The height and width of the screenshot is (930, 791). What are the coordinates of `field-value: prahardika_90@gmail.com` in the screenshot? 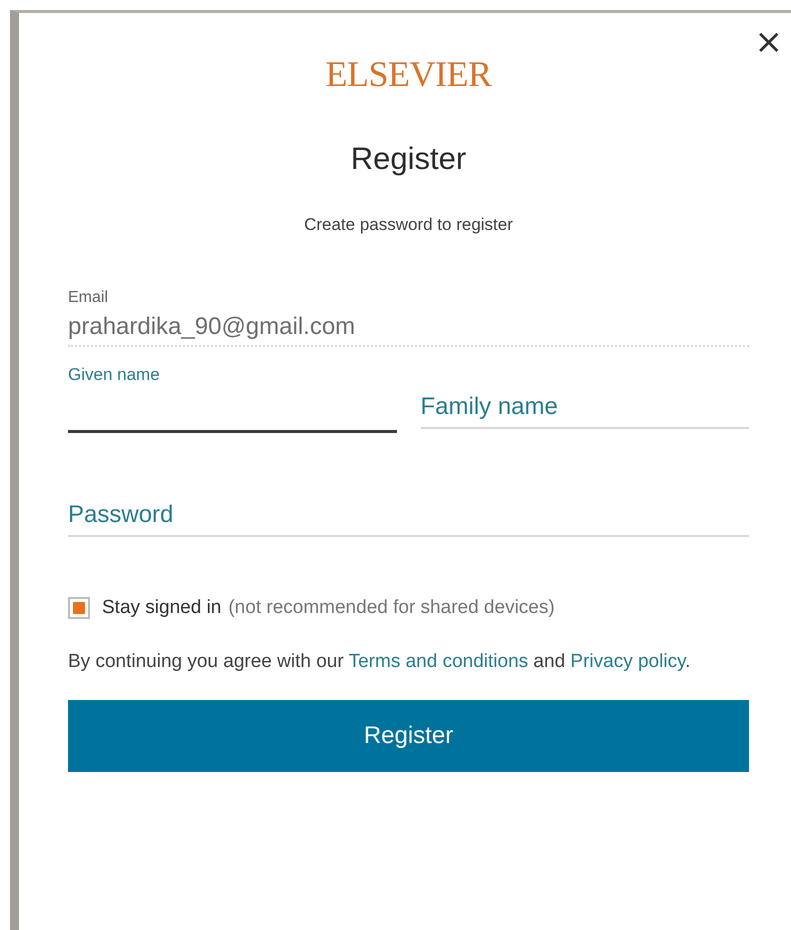 It's located at (212, 327).